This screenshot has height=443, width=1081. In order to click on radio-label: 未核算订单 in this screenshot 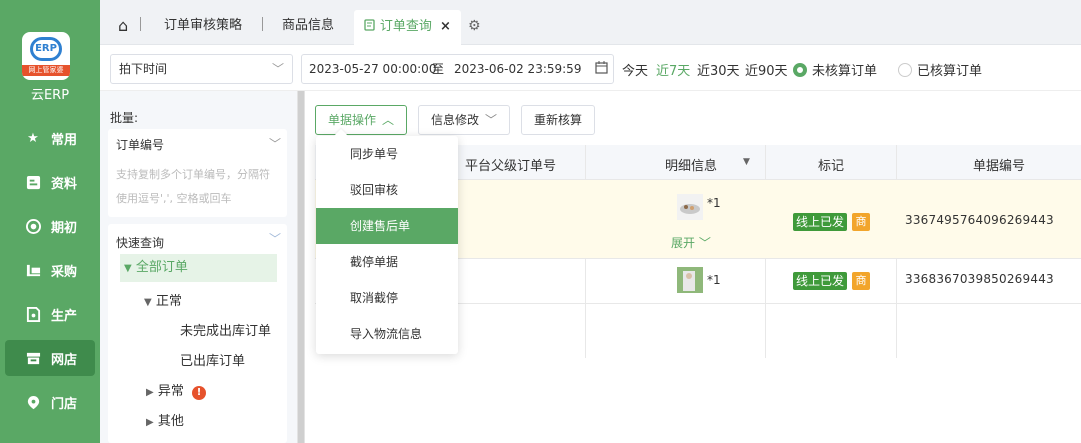, I will do `click(845, 71)`.